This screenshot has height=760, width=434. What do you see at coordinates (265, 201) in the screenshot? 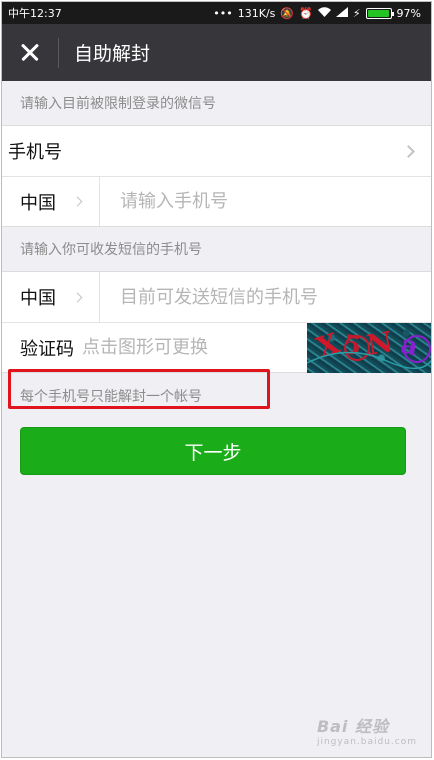
I see `account-phone-input` at bounding box center [265, 201].